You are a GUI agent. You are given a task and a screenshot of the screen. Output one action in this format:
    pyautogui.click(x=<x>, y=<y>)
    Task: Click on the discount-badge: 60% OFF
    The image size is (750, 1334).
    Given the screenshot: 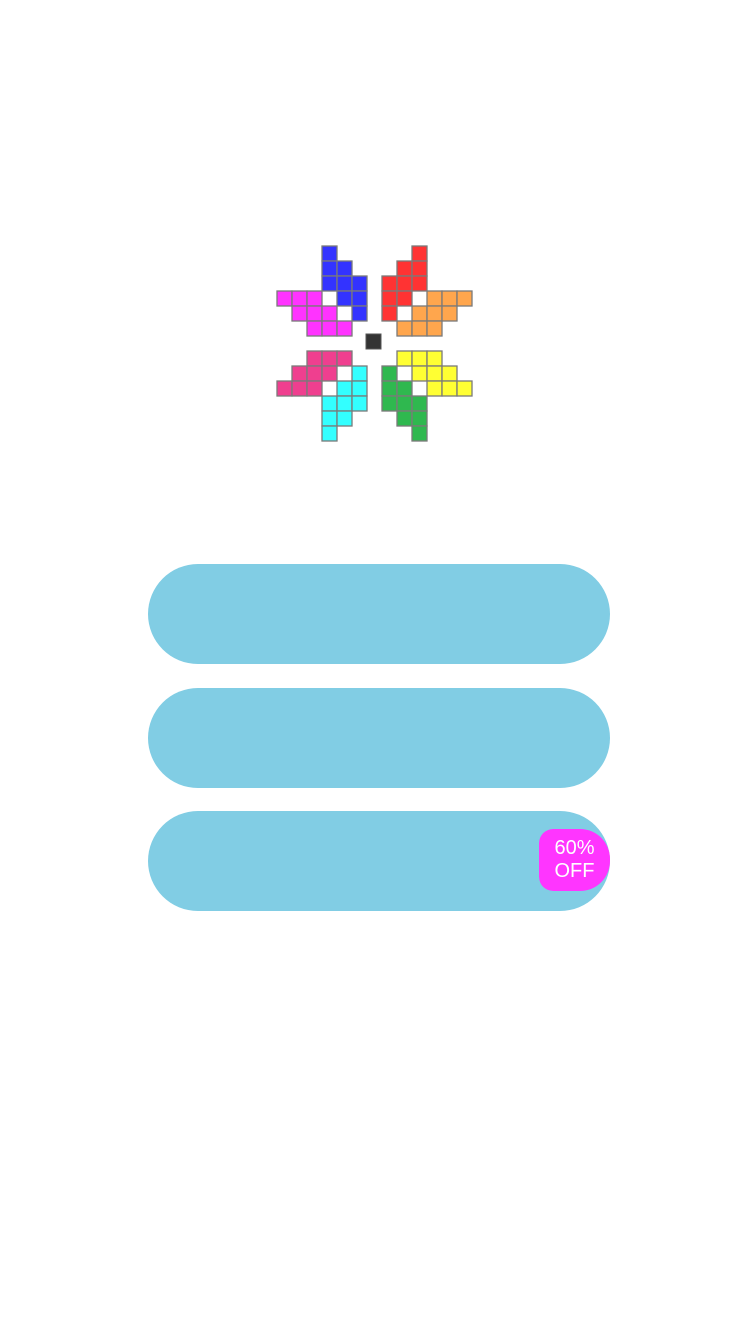 What is the action you would take?
    pyautogui.click(x=574, y=860)
    